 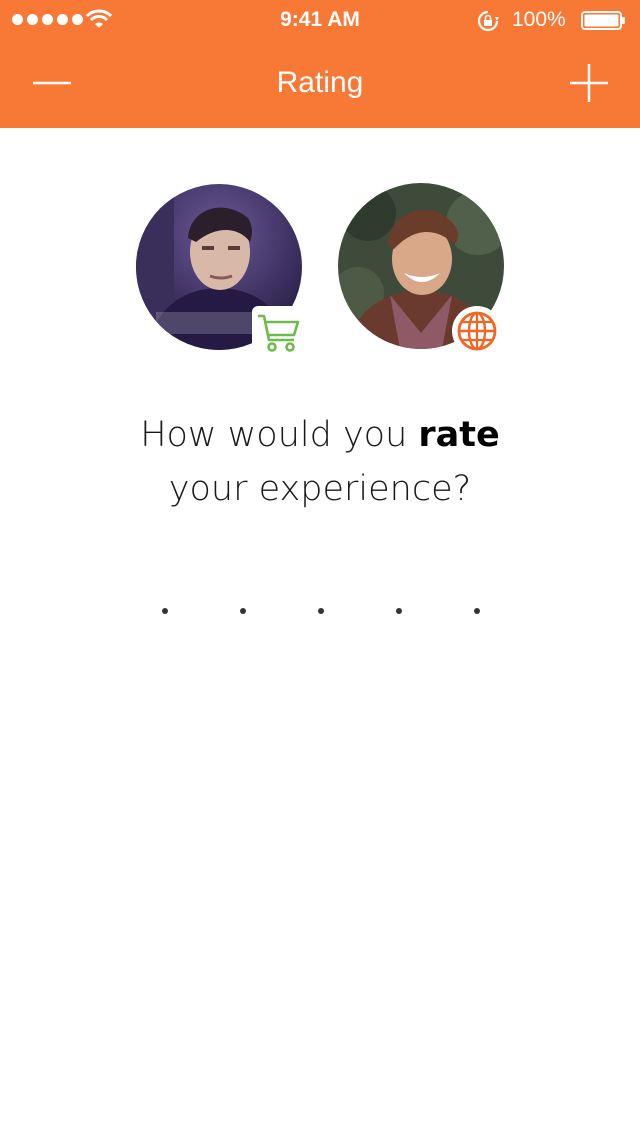 I want to click on header-bar: 9:41 AM 100% Rating, so click(x=320, y=64).